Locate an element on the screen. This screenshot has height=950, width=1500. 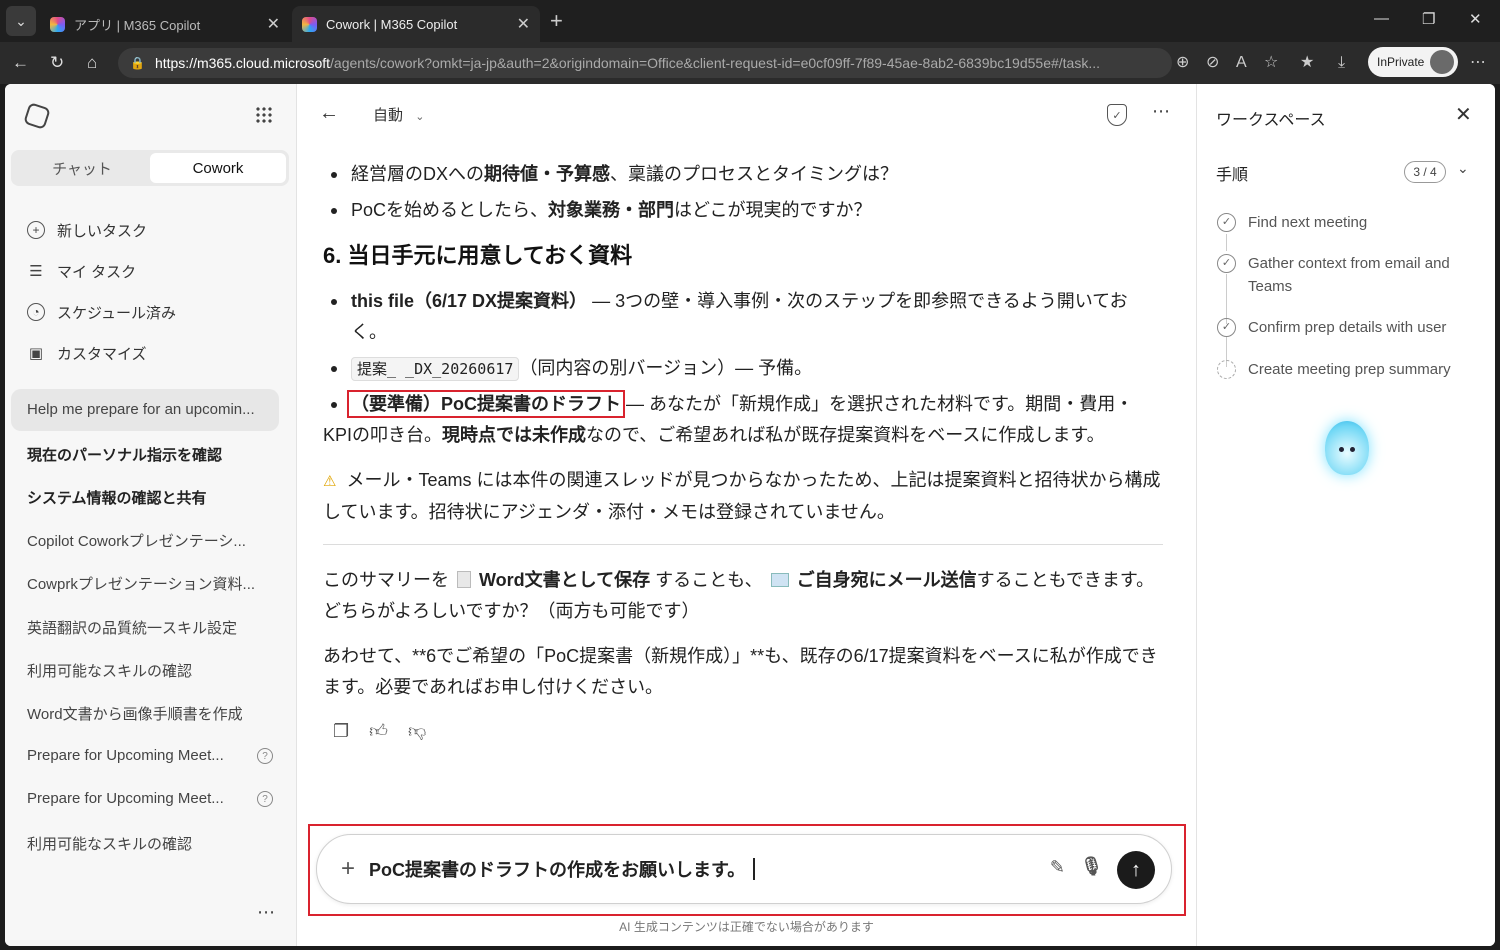
tab-actions-menu-icon: ⌄ is located at coordinates (21, 21).